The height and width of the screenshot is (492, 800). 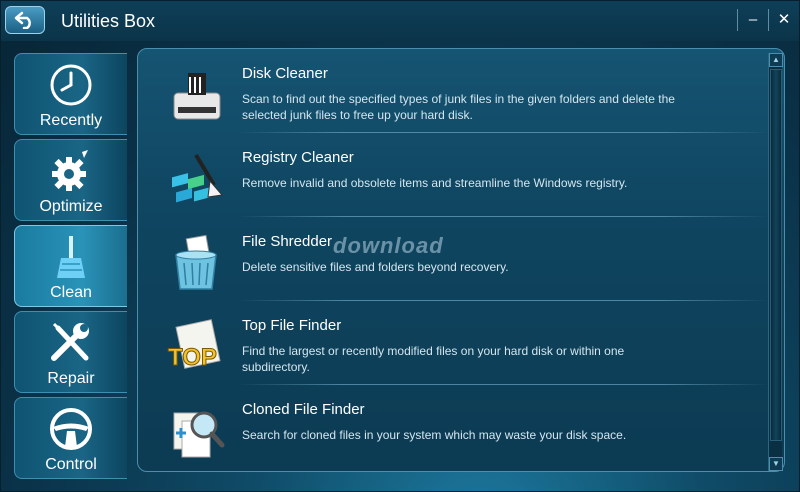 I want to click on cloned-file-finder-icon, so click(x=199, y=434).